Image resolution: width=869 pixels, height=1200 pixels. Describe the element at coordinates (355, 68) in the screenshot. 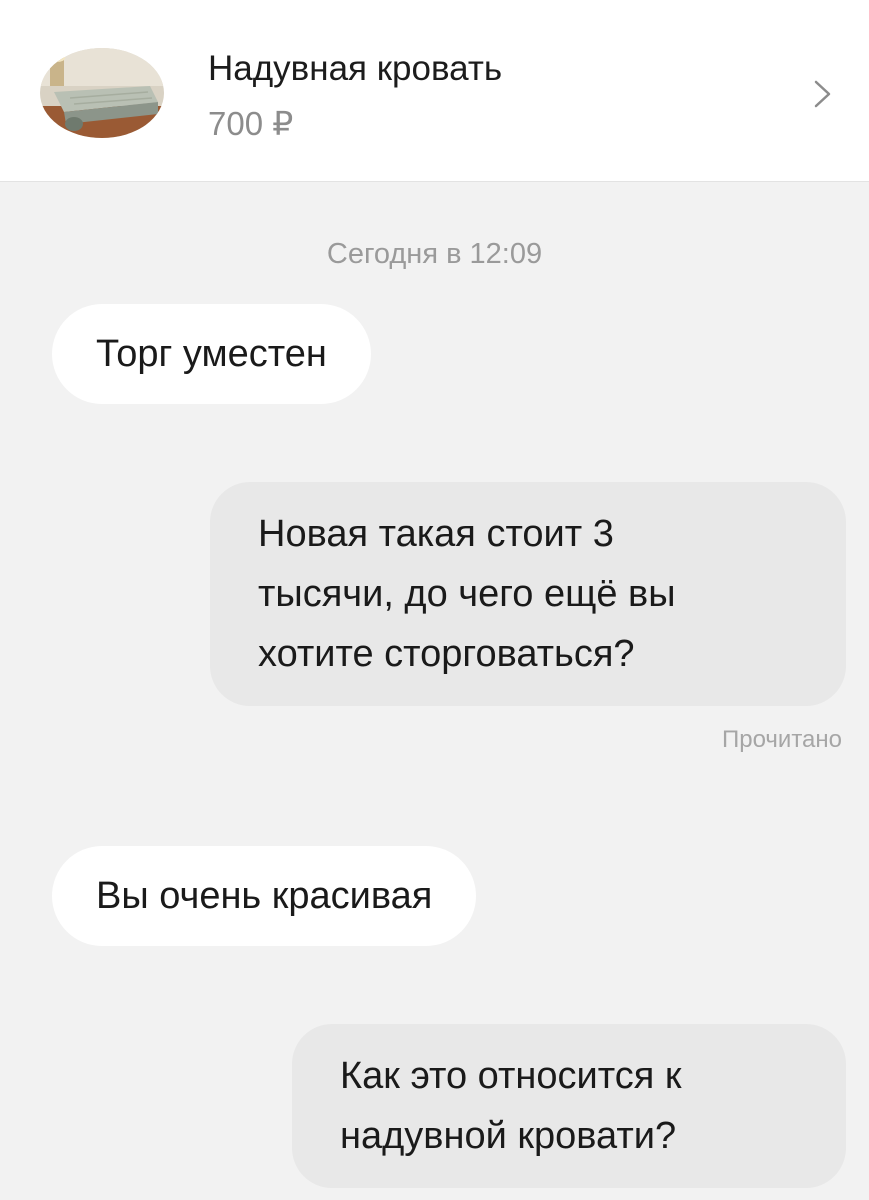

I see `listing-title: Надувная кровать` at that location.